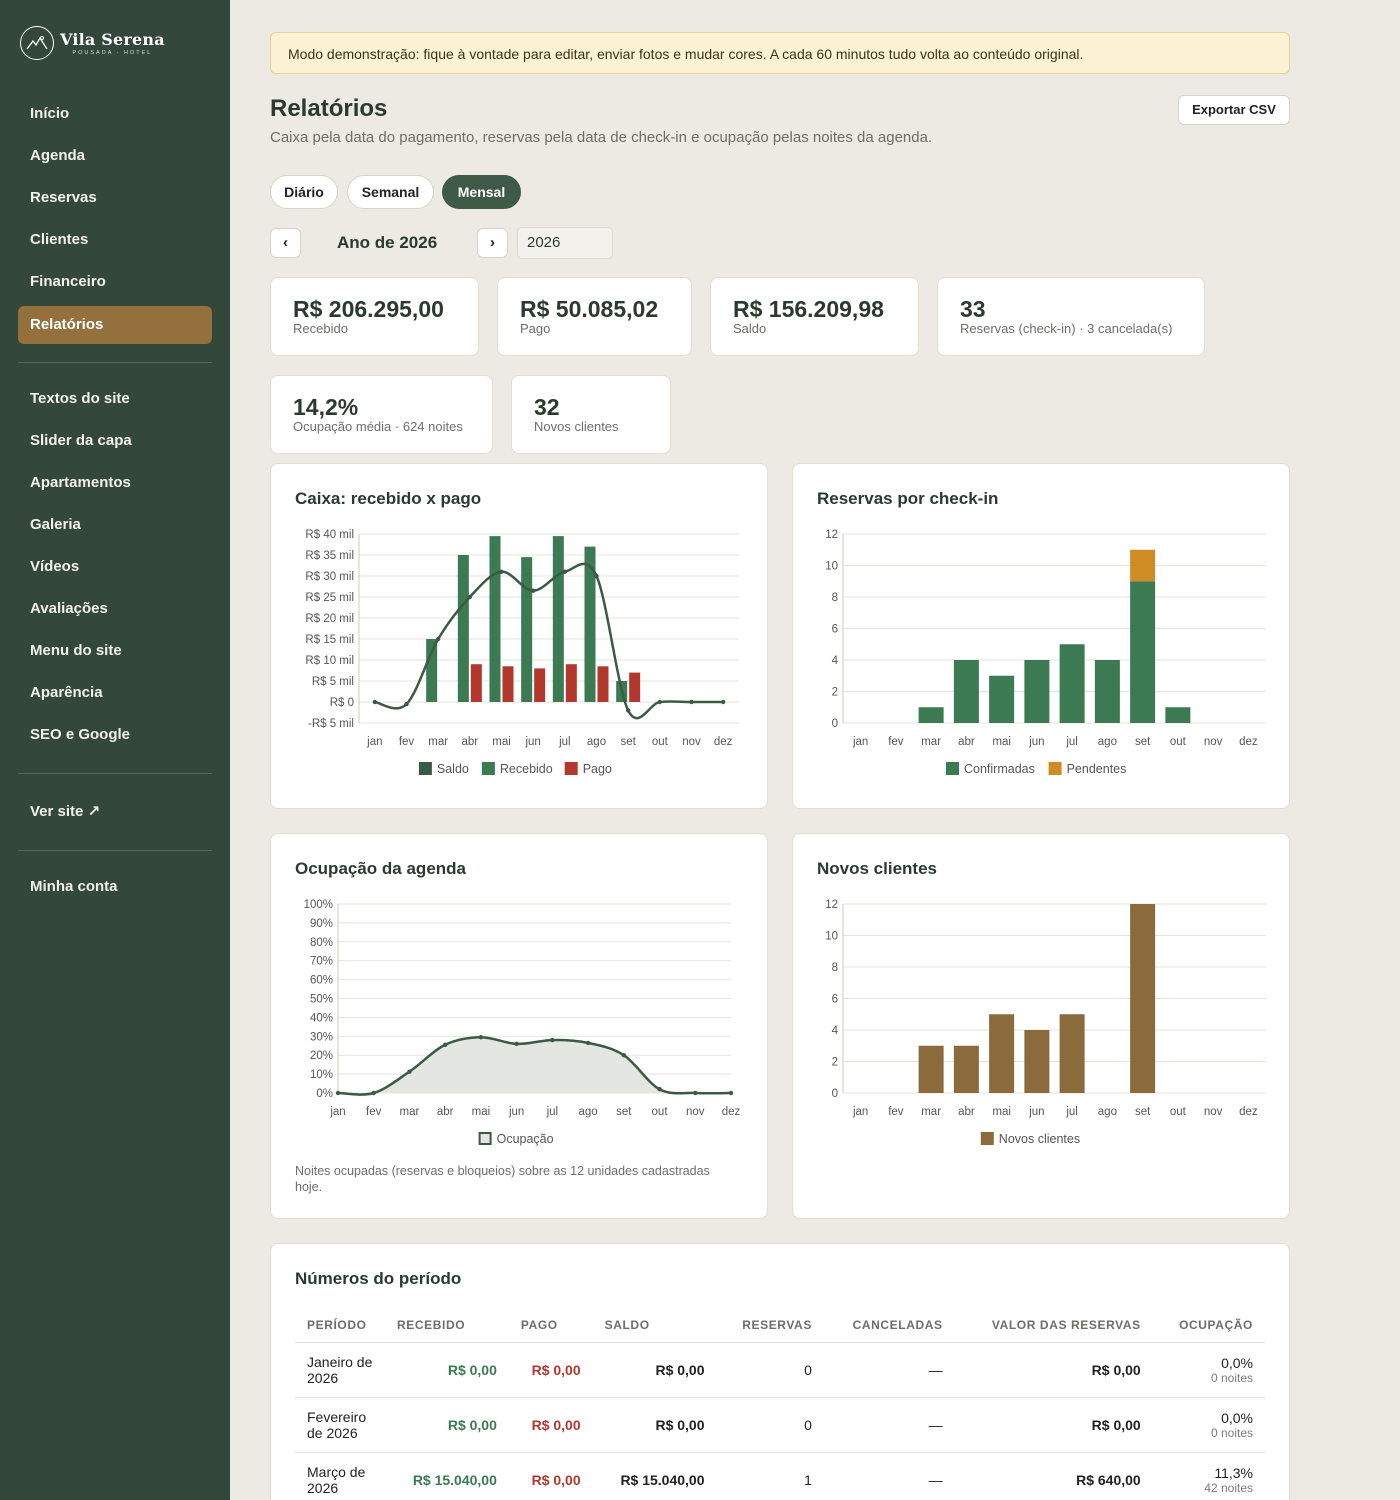  What do you see at coordinates (37, 43) in the screenshot?
I see `mountain-logo-icon` at bounding box center [37, 43].